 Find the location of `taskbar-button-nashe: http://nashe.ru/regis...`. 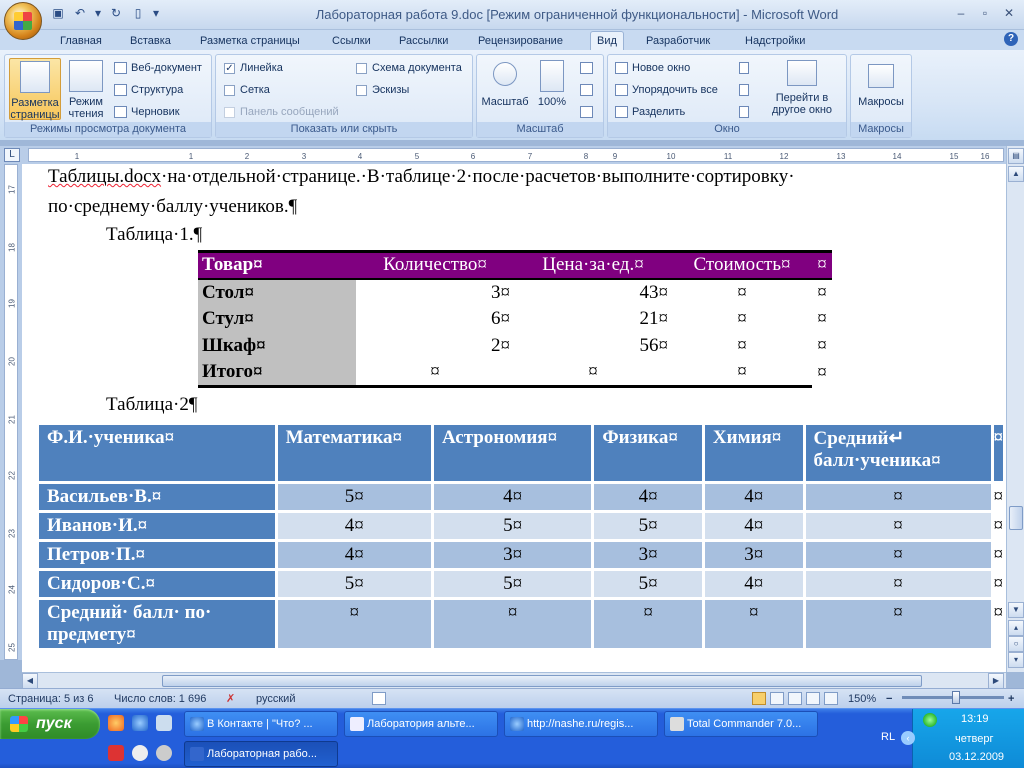

taskbar-button-nashe: http://nashe.ru/regis... is located at coordinates (581, 724).